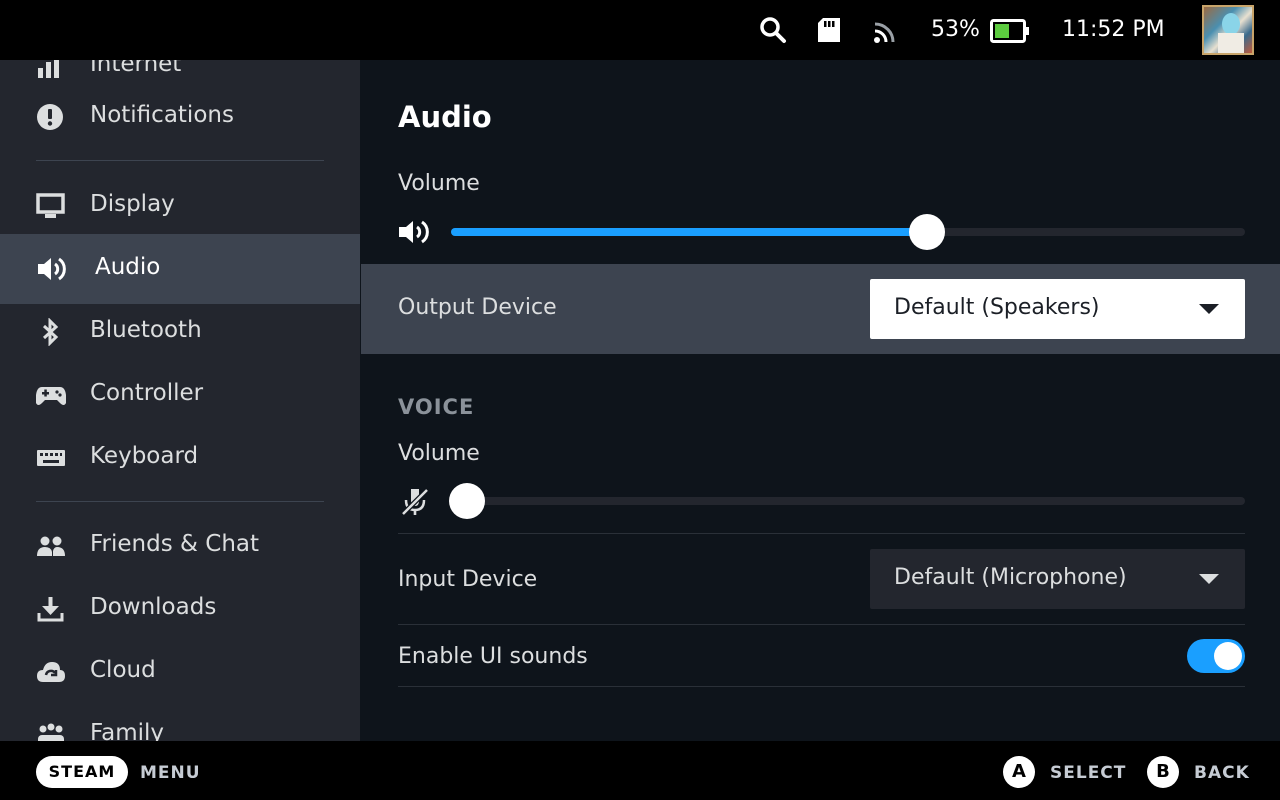 The width and height of the screenshot is (1280, 800). I want to click on family-icon, so click(51, 731).